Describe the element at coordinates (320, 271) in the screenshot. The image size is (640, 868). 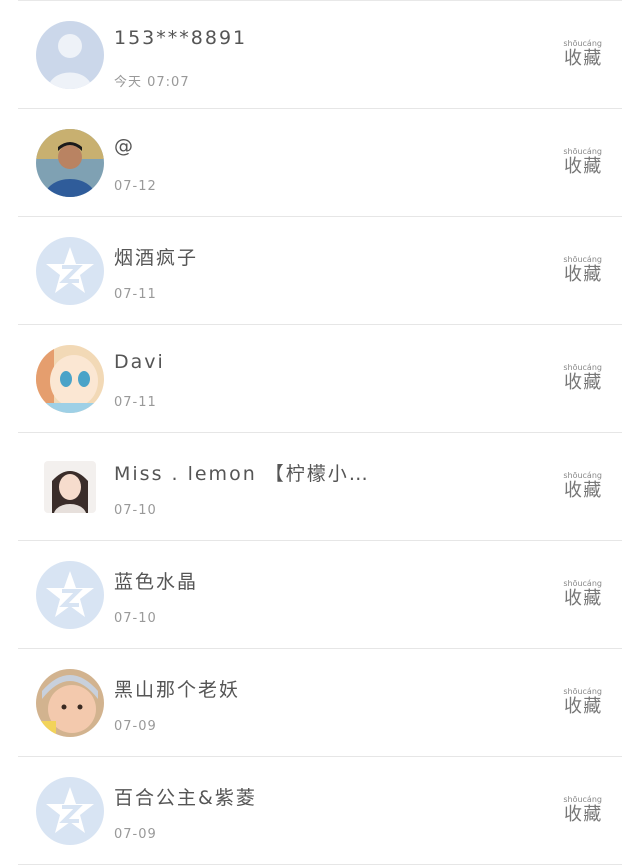
I see `list-item: 烟酒疯子 07-11 收shōu藏cáng` at that location.